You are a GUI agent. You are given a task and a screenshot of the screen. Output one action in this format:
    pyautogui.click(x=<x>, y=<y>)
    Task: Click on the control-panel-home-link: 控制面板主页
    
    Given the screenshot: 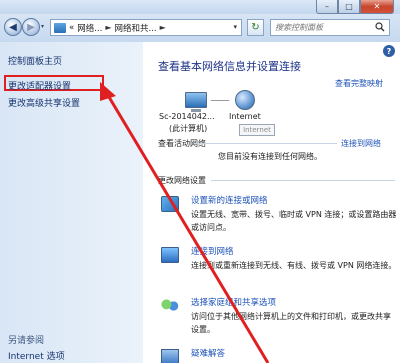 What is the action you would take?
    pyautogui.click(x=35, y=60)
    